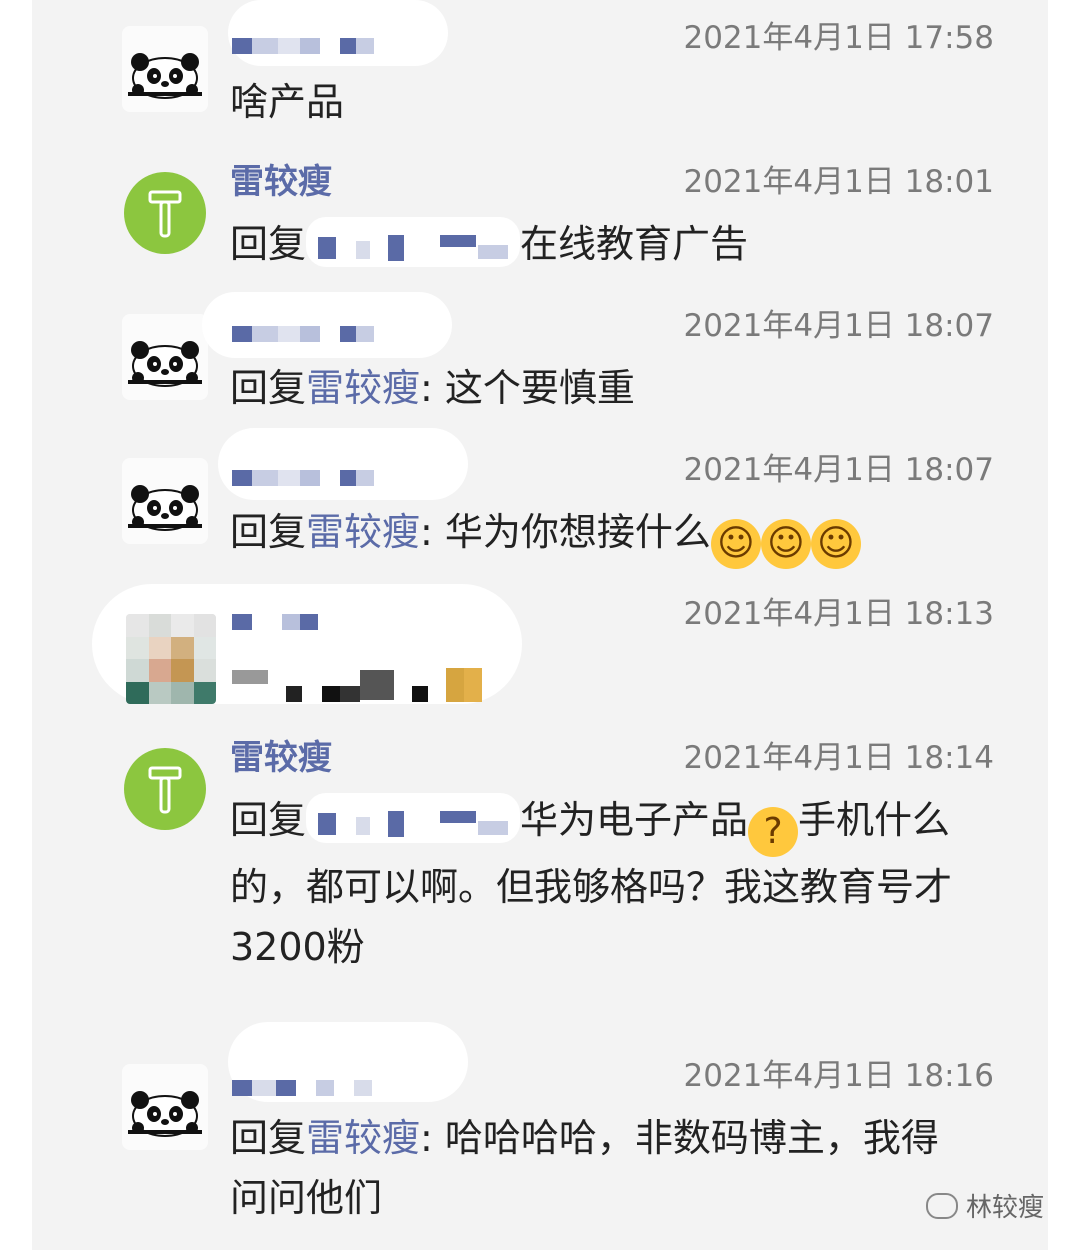 The height and width of the screenshot is (1250, 1078). Describe the element at coordinates (874, 820) in the screenshot. I see `message-body: 手机什么` at that location.